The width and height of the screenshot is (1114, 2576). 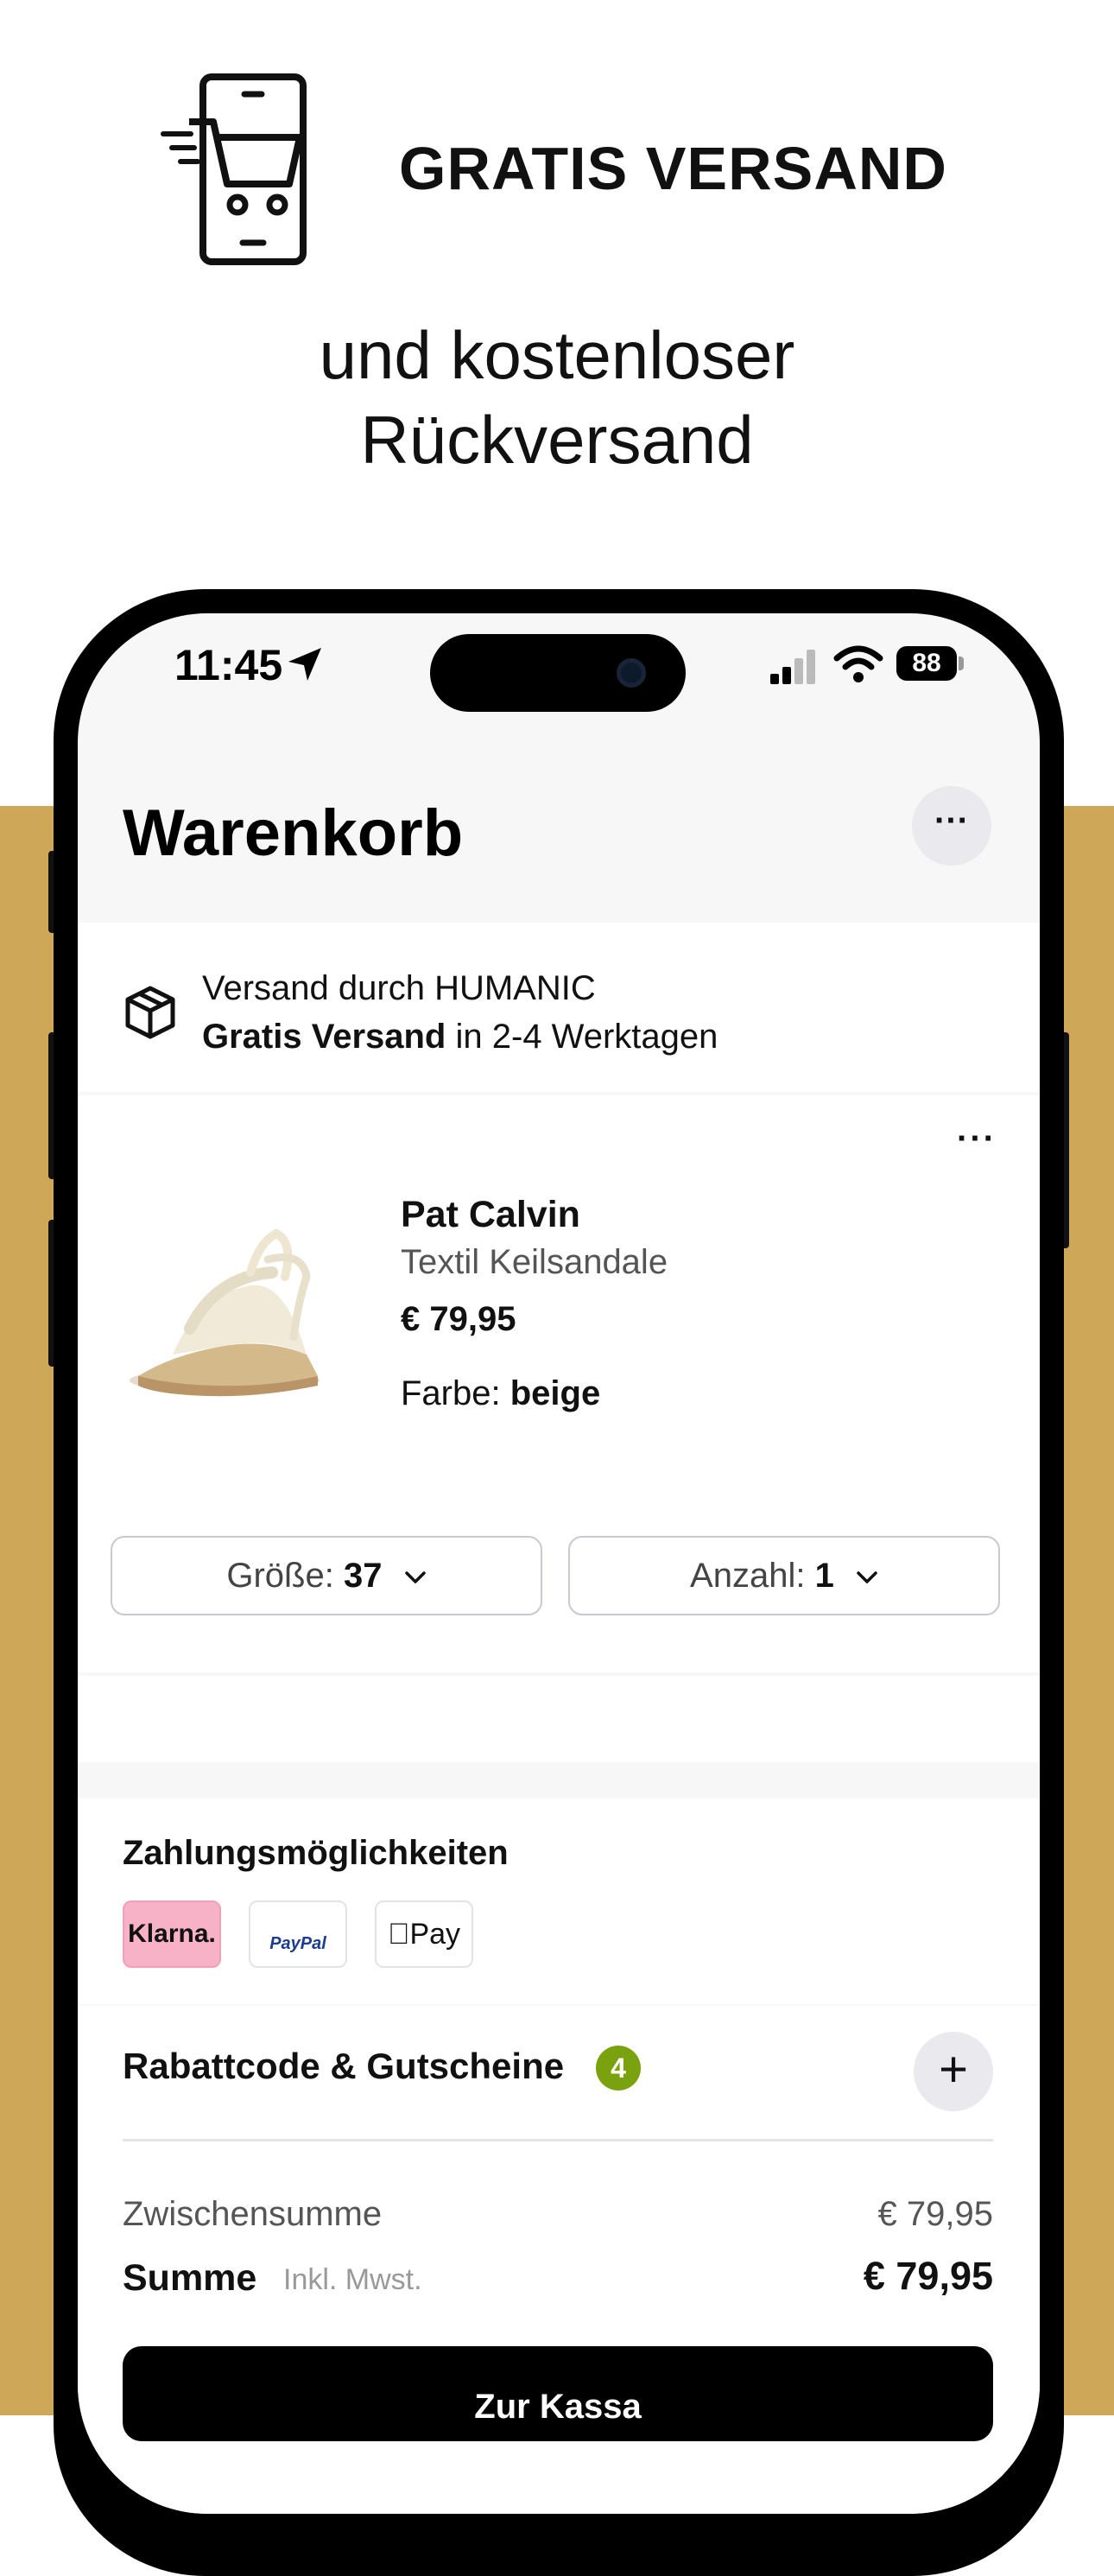 I want to click on status-time: 11:45, so click(x=228, y=665).